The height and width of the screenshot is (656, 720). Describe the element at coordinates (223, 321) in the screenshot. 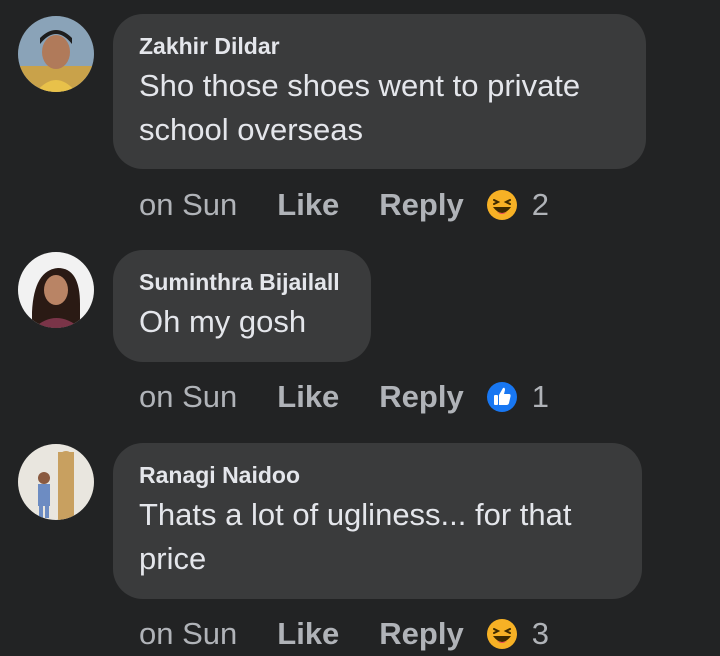

I see `comment-text-line: Oh my gosh` at that location.